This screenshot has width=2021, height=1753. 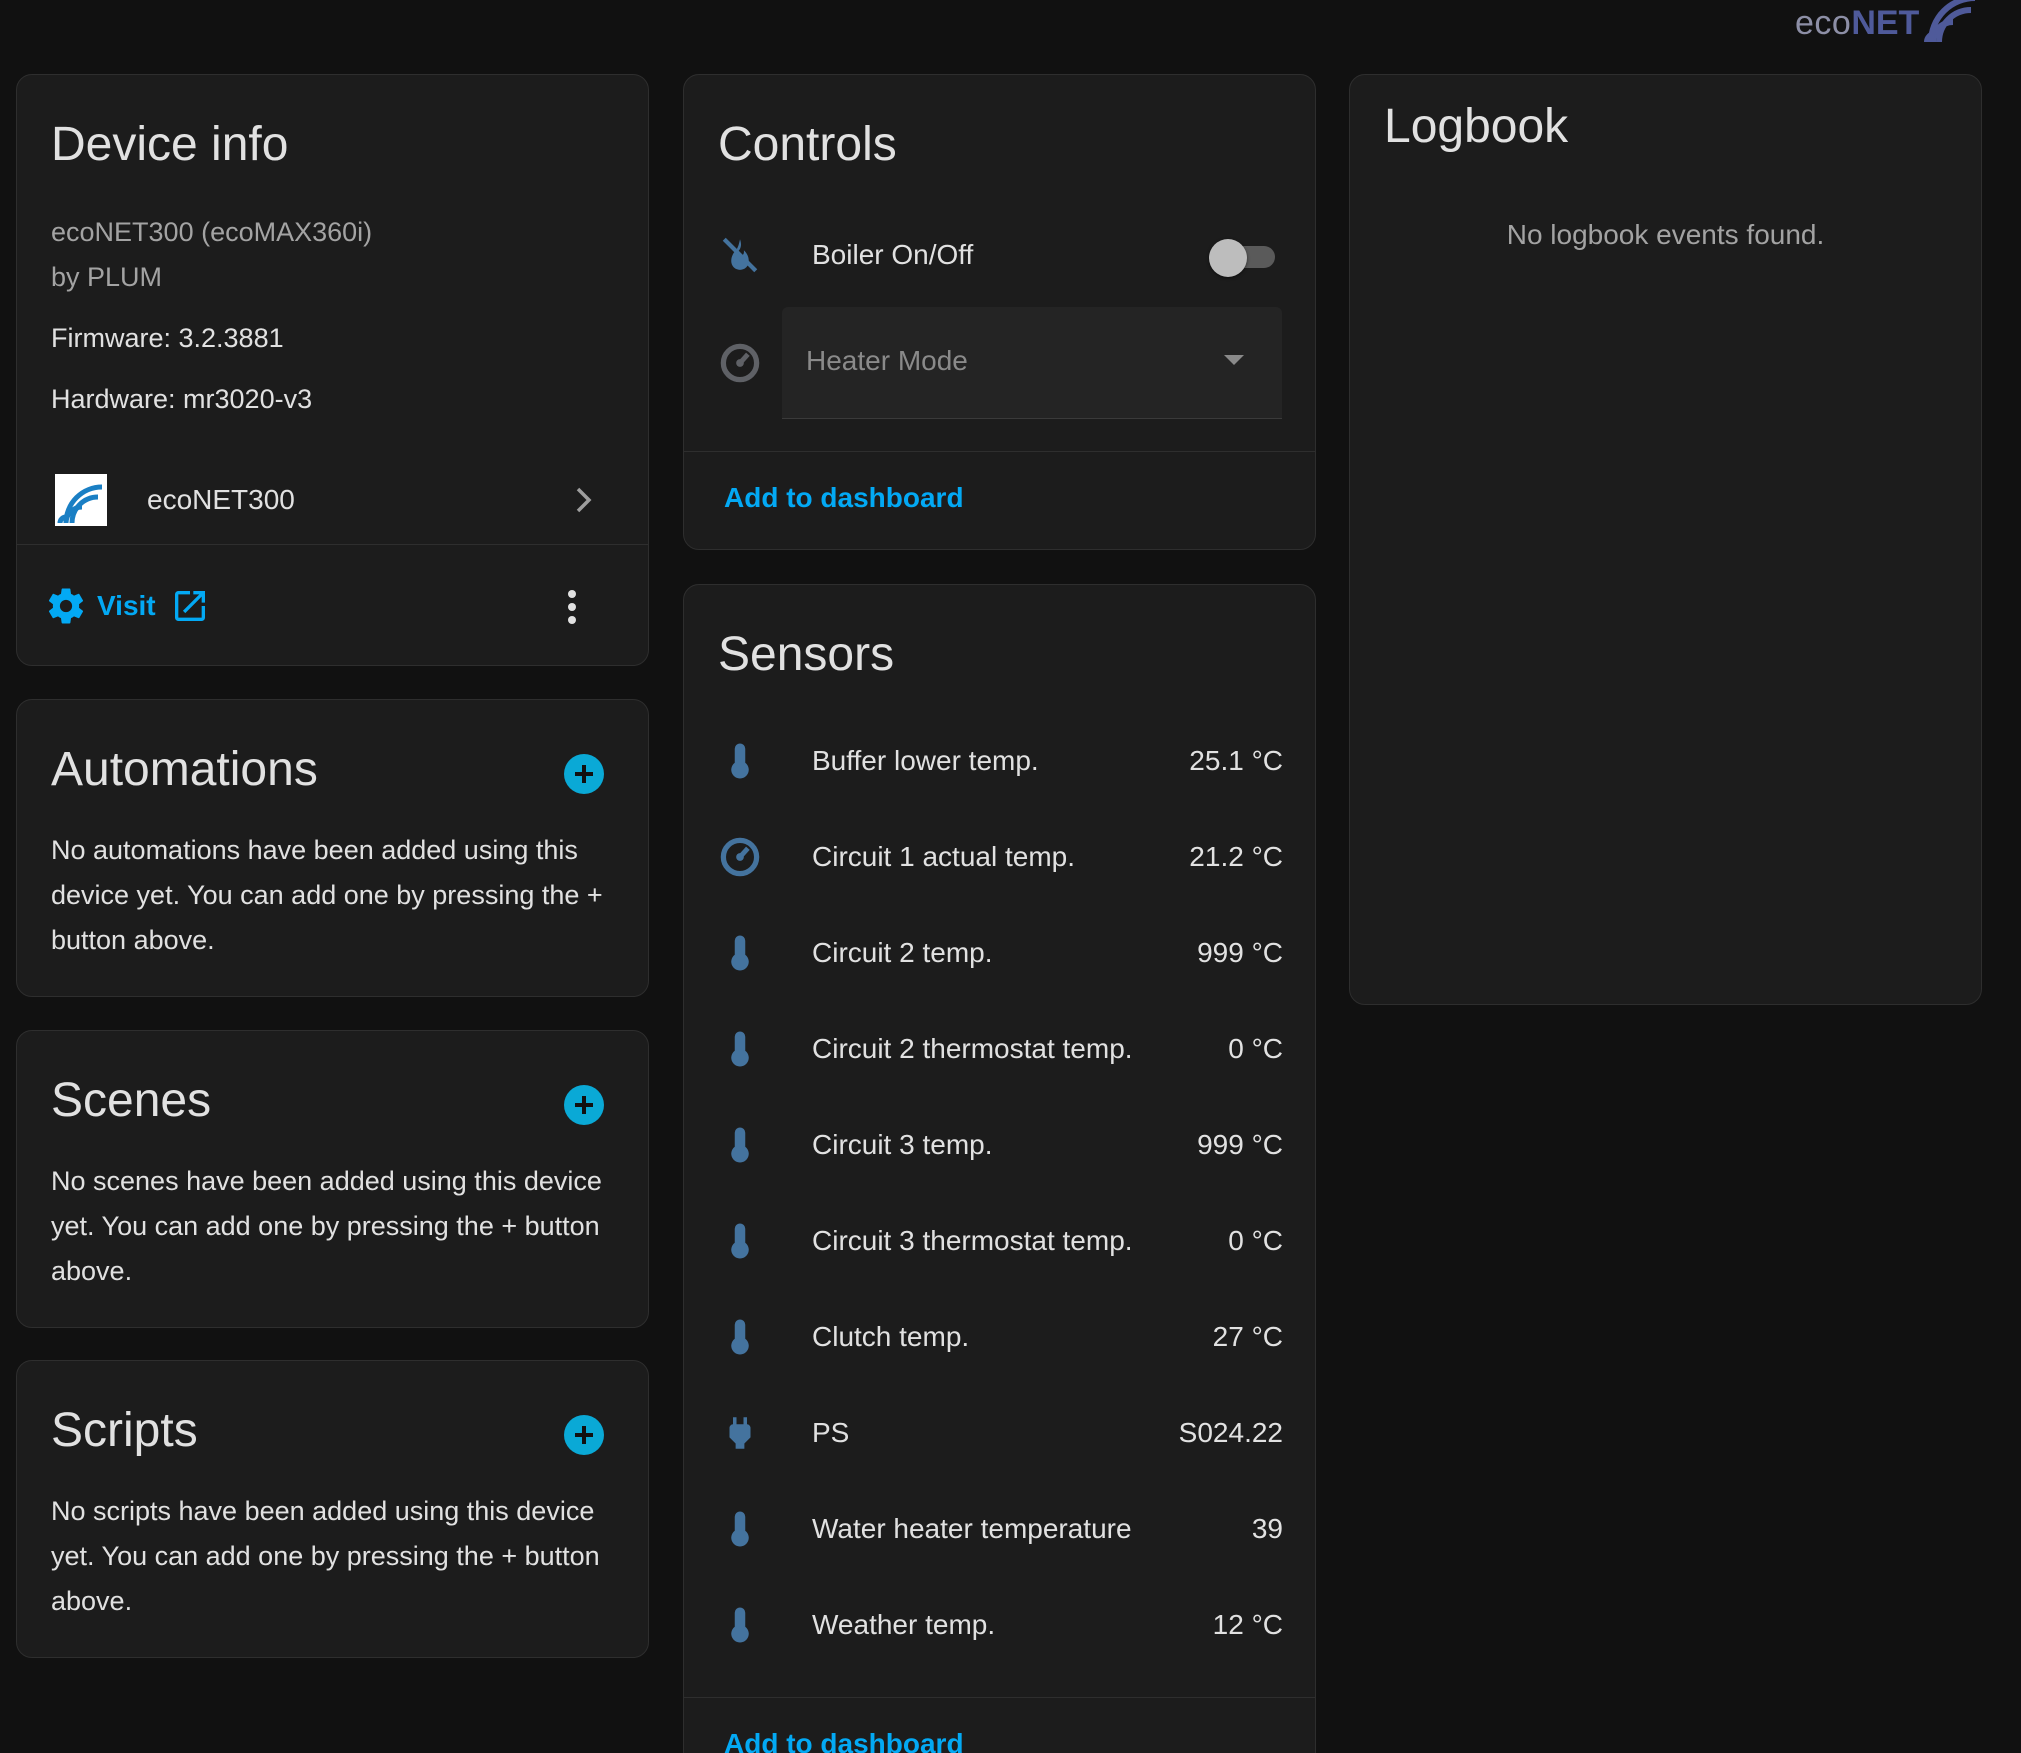 I want to click on sensor-label: Circuit 3 temp., so click(x=902, y=1144).